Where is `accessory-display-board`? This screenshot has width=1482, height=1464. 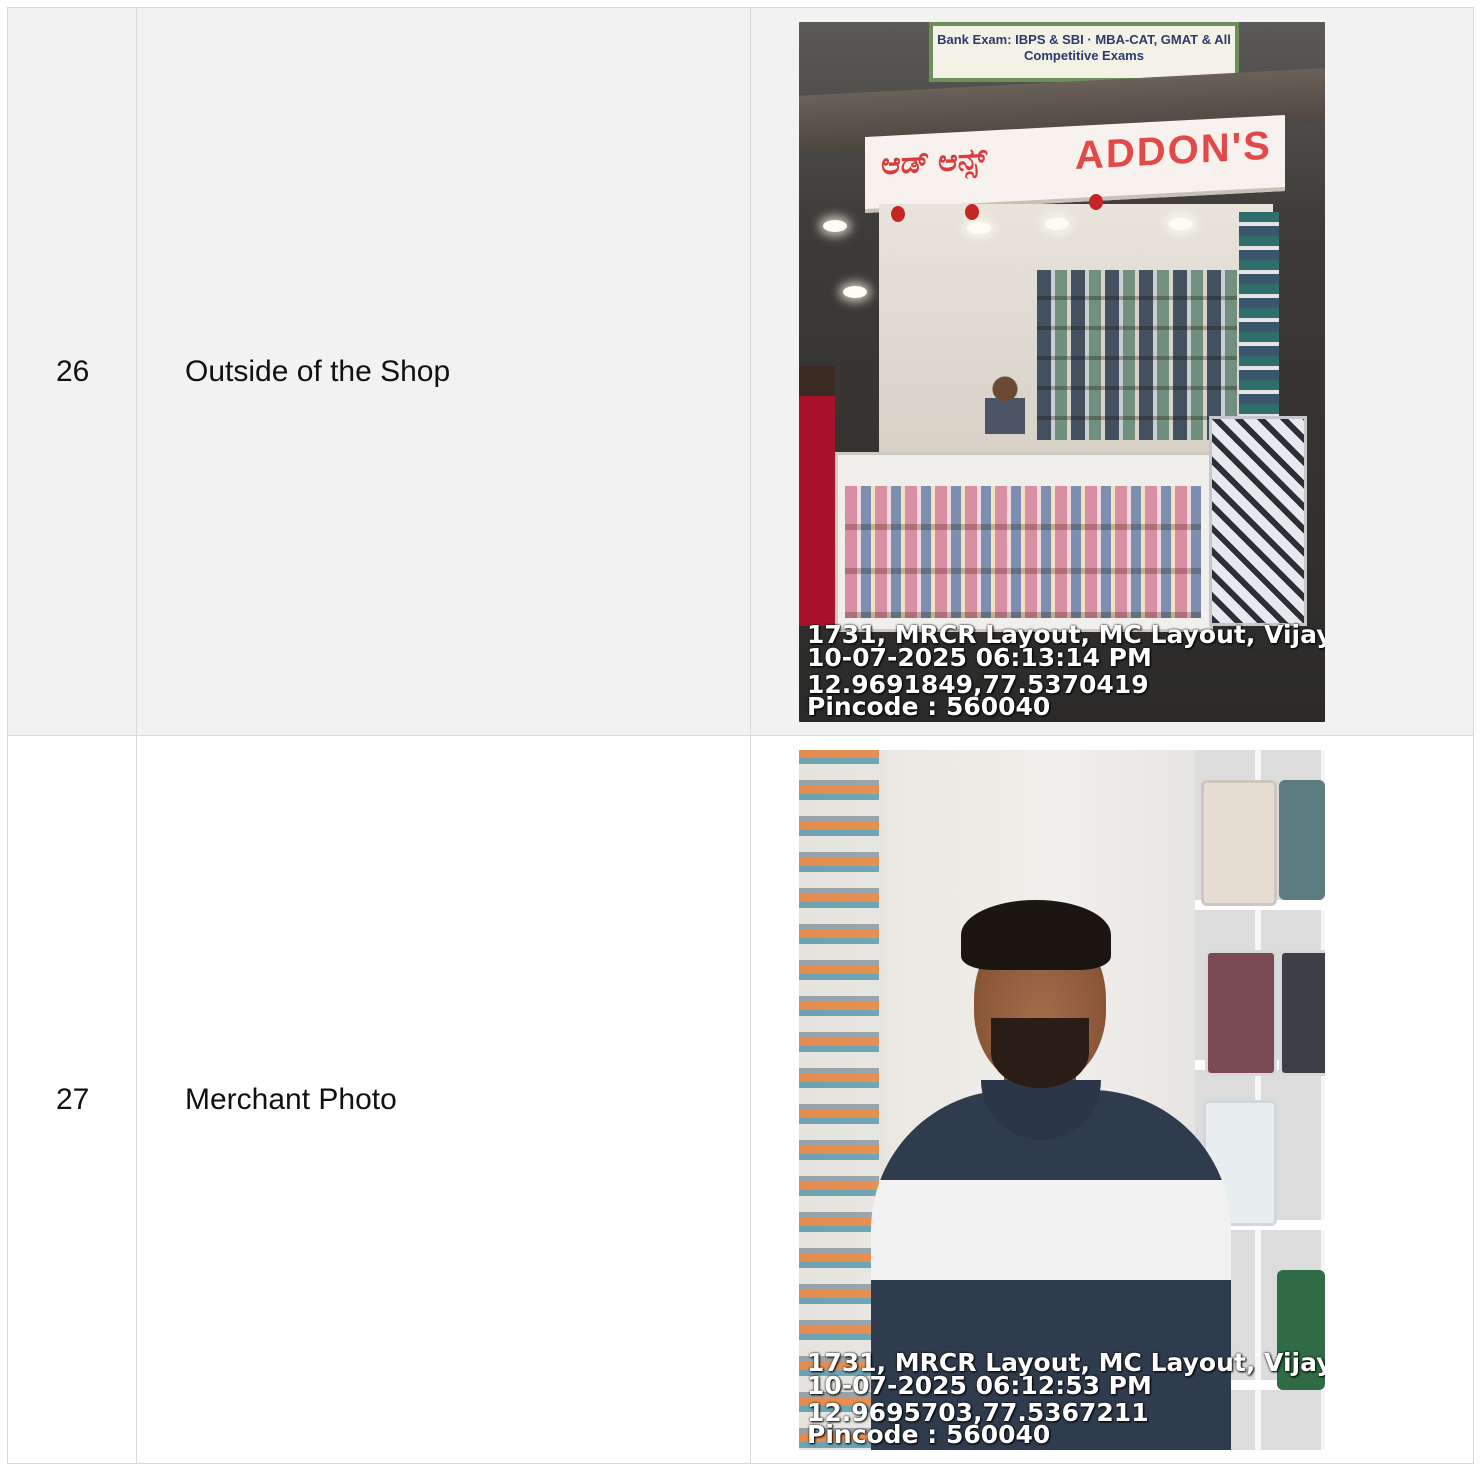 accessory-display-board is located at coordinates (1258, 520).